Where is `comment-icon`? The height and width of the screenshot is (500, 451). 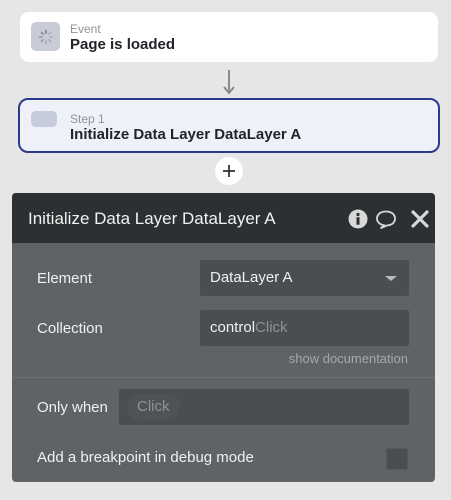
comment-icon is located at coordinates (386, 219).